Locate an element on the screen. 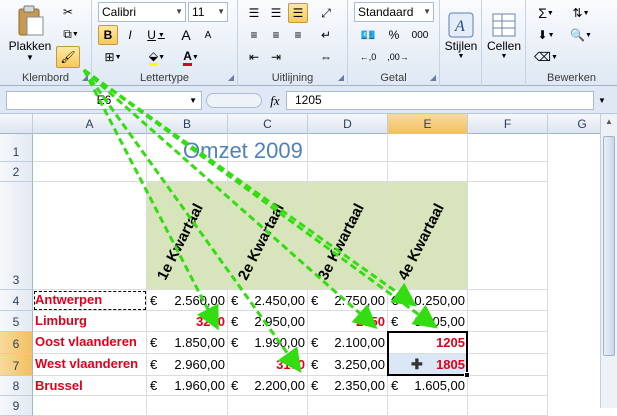 The width and height of the screenshot is (617, 416). name-box: E6 ▼ is located at coordinates (104, 100).